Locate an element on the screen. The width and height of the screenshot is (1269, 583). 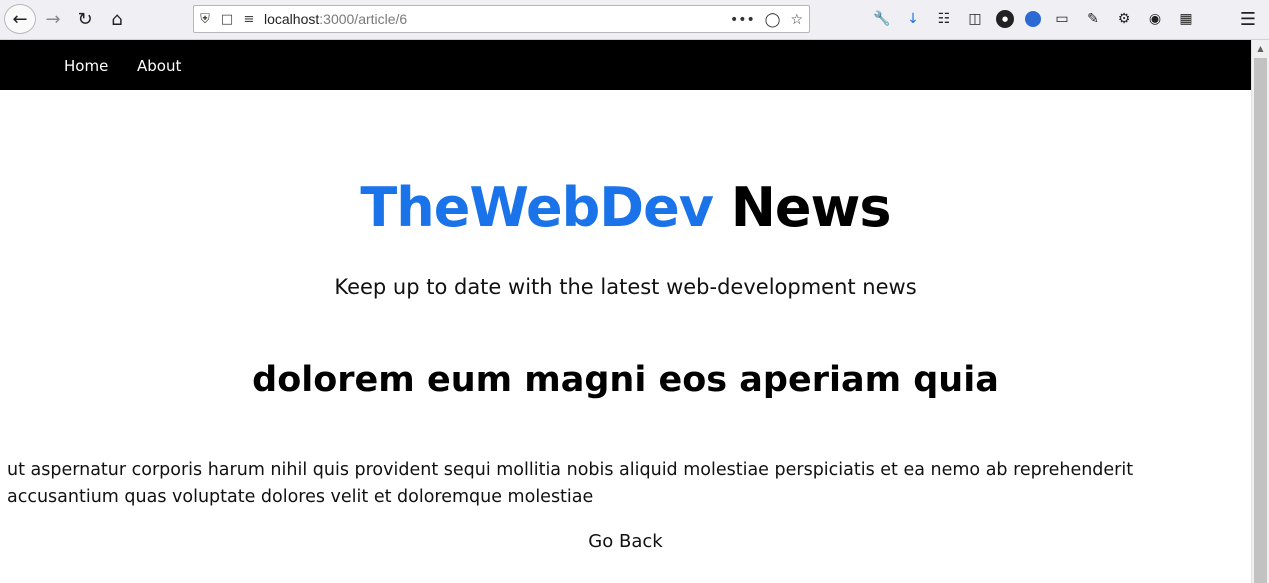
library-icon: ☷ is located at coordinates (944, 19).